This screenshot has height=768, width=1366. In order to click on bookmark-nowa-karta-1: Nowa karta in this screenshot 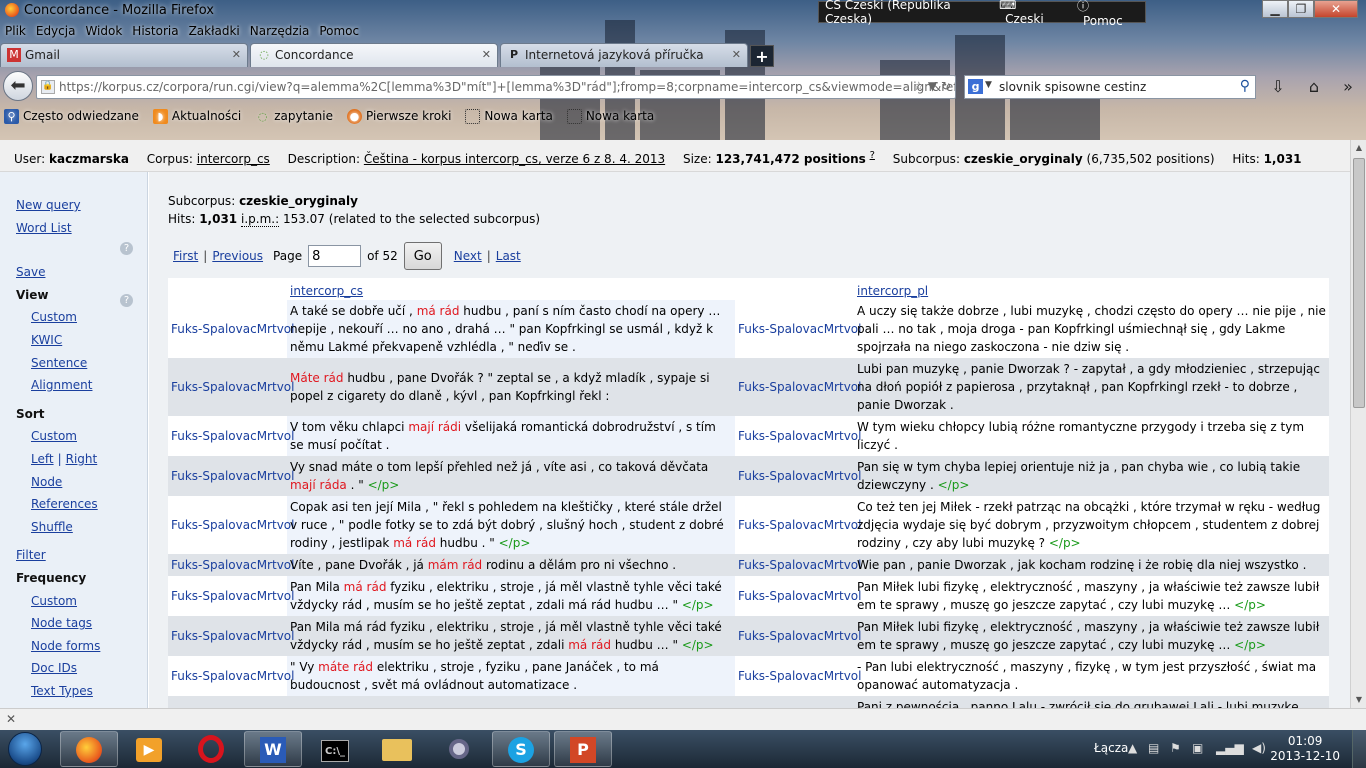, I will do `click(507, 116)`.